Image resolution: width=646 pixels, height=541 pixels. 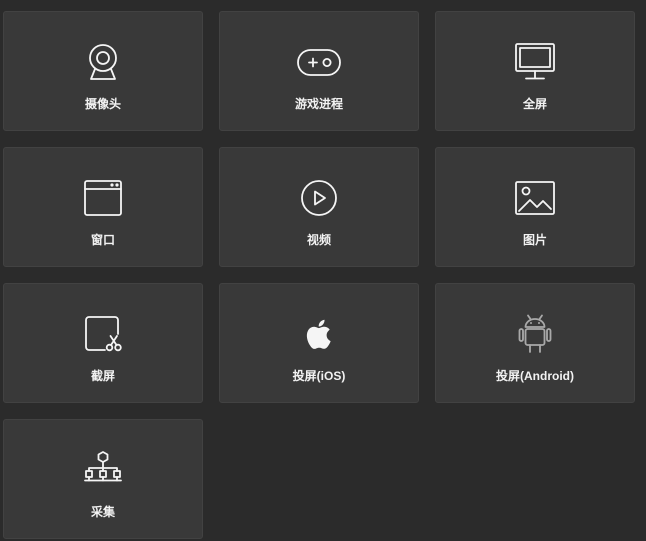 I want to click on image-icon, so click(x=535, y=198).